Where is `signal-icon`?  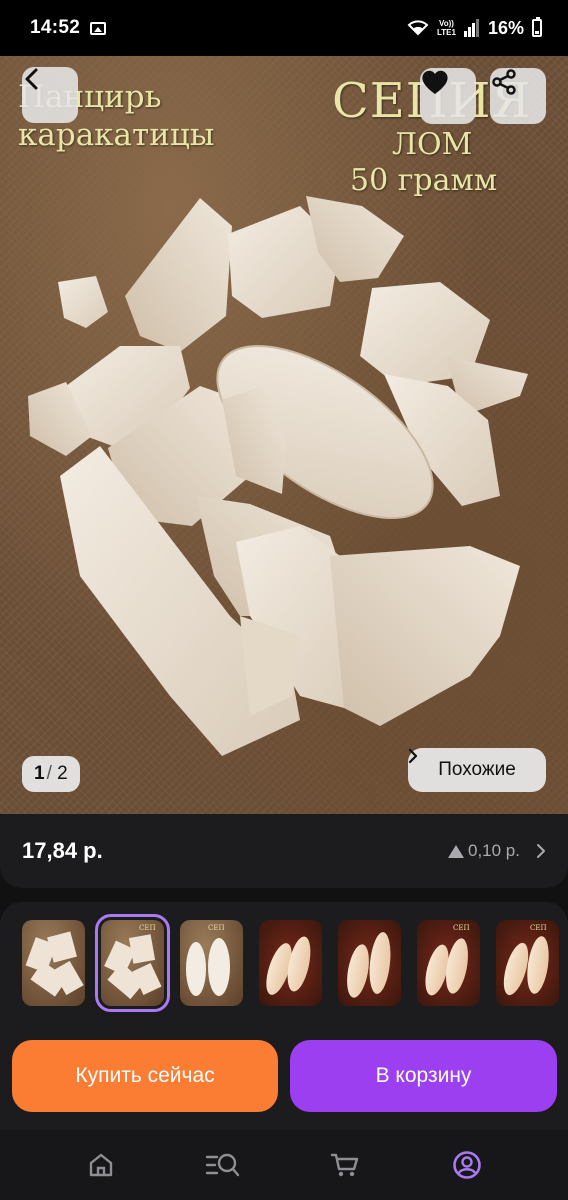
signal-icon is located at coordinates (471, 28).